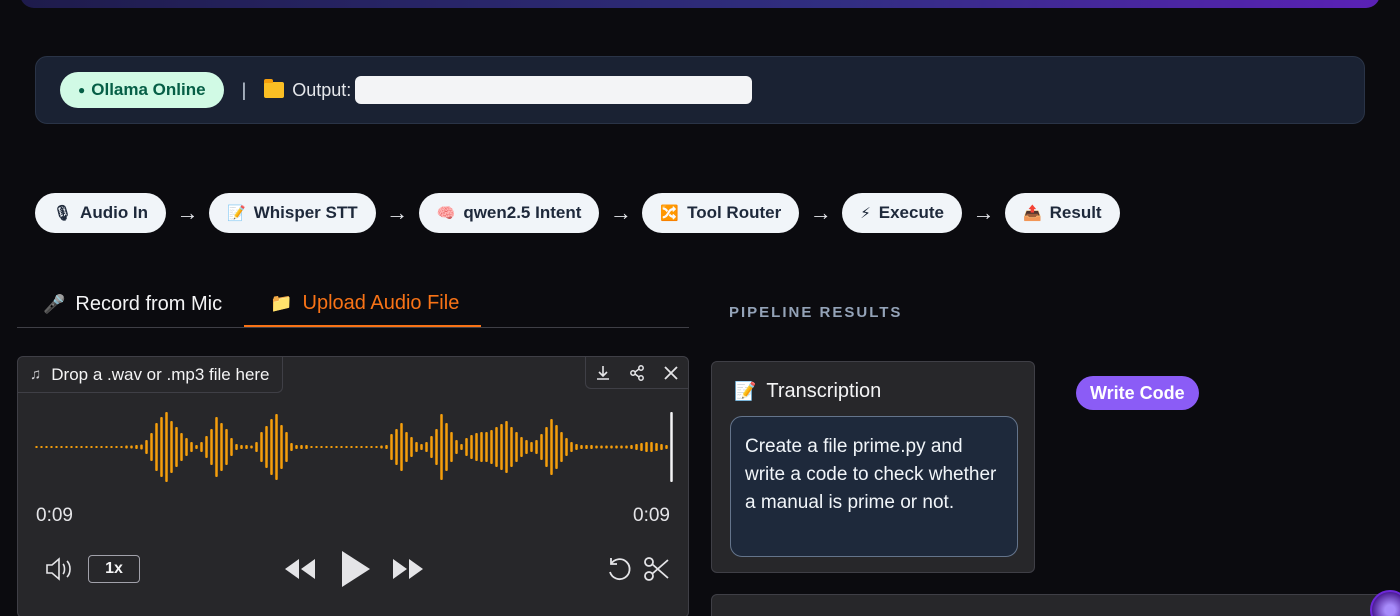 Image resolution: width=1400 pixels, height=616 pixels. I want to click on download-button, so click(603, 373).